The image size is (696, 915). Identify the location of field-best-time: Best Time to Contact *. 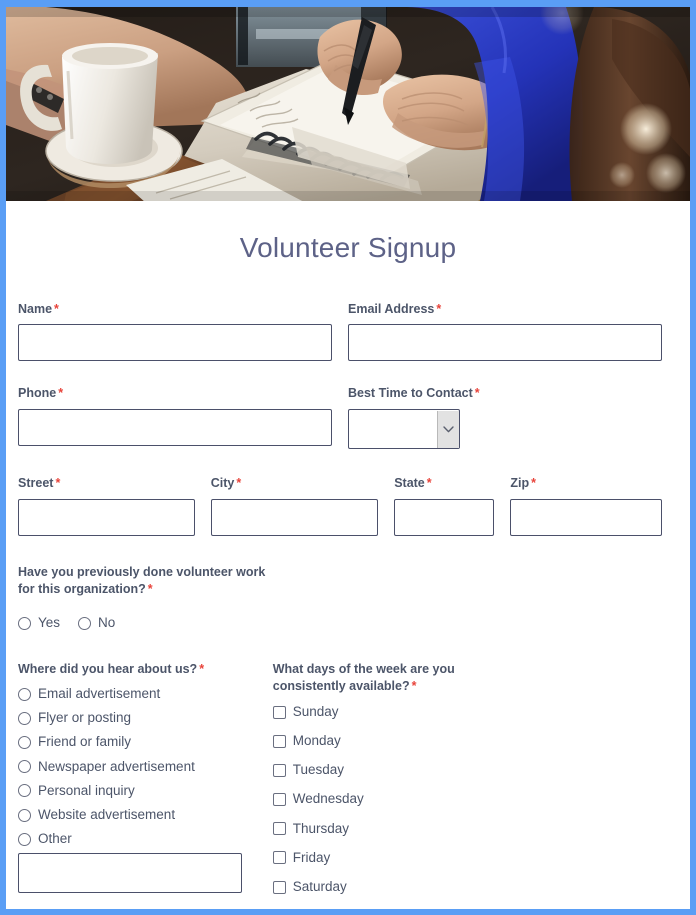
(513, 417).